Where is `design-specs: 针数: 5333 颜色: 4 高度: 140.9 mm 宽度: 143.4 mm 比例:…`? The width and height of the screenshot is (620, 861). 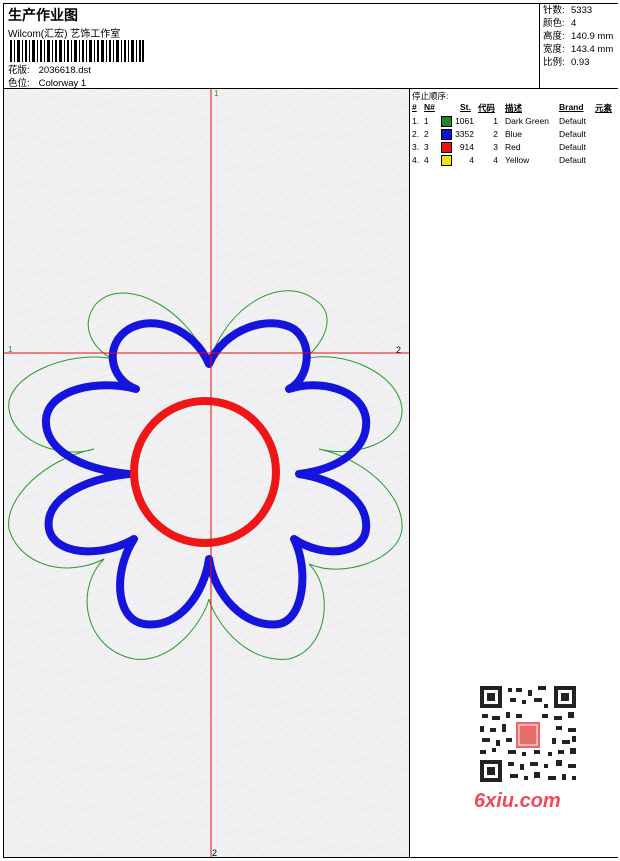 design-specs: 针数: 5333 颜色: 4 高度: 140.9 mm 宽度: 143.4 mm 比例:… is located at coordinates (578, 46).